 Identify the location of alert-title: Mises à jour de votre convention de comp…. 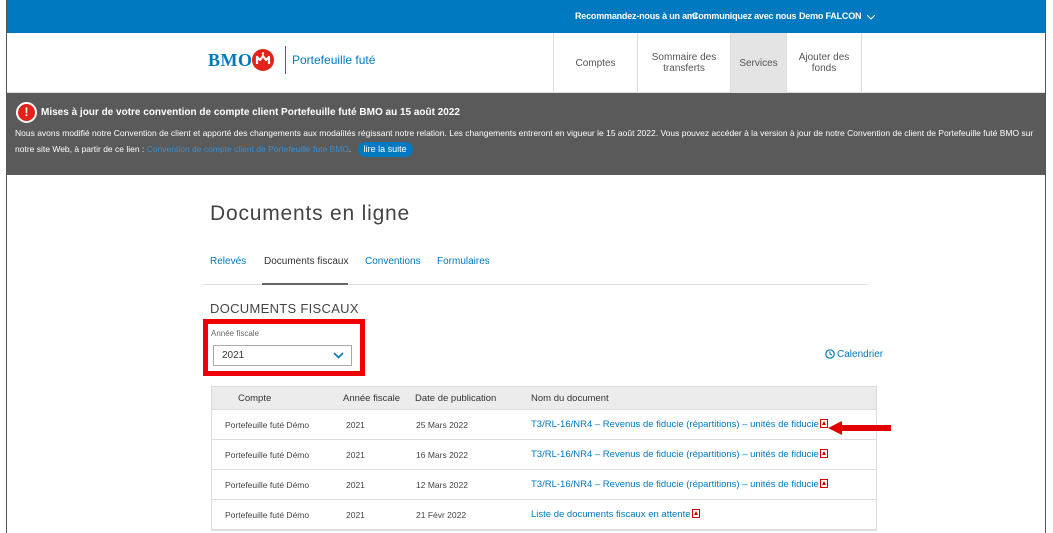
(250, 112).